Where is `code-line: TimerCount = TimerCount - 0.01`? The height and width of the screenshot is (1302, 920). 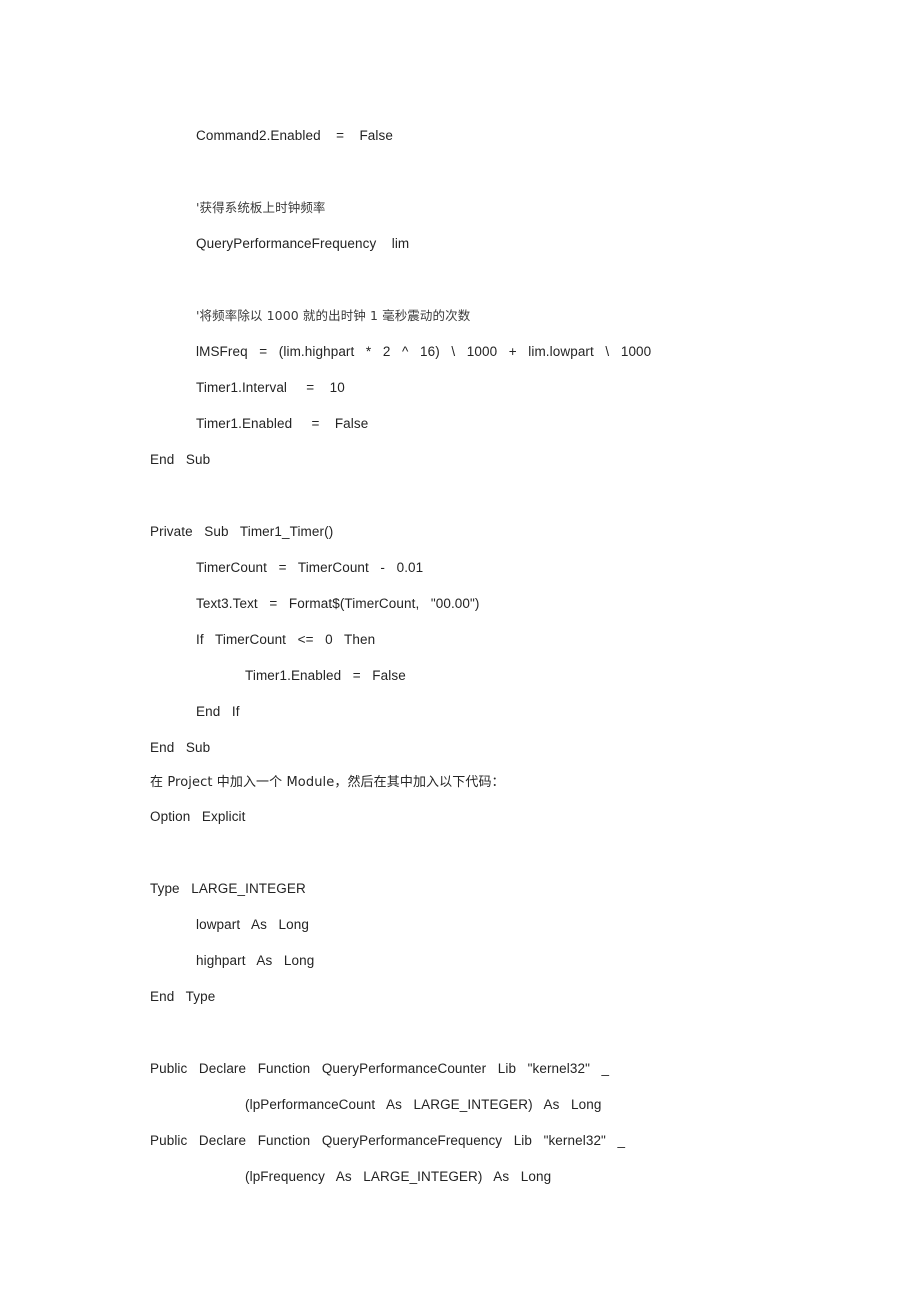
code-line: TimerCount = TimerCount - 0.01 is located at coordinates (310, 567).